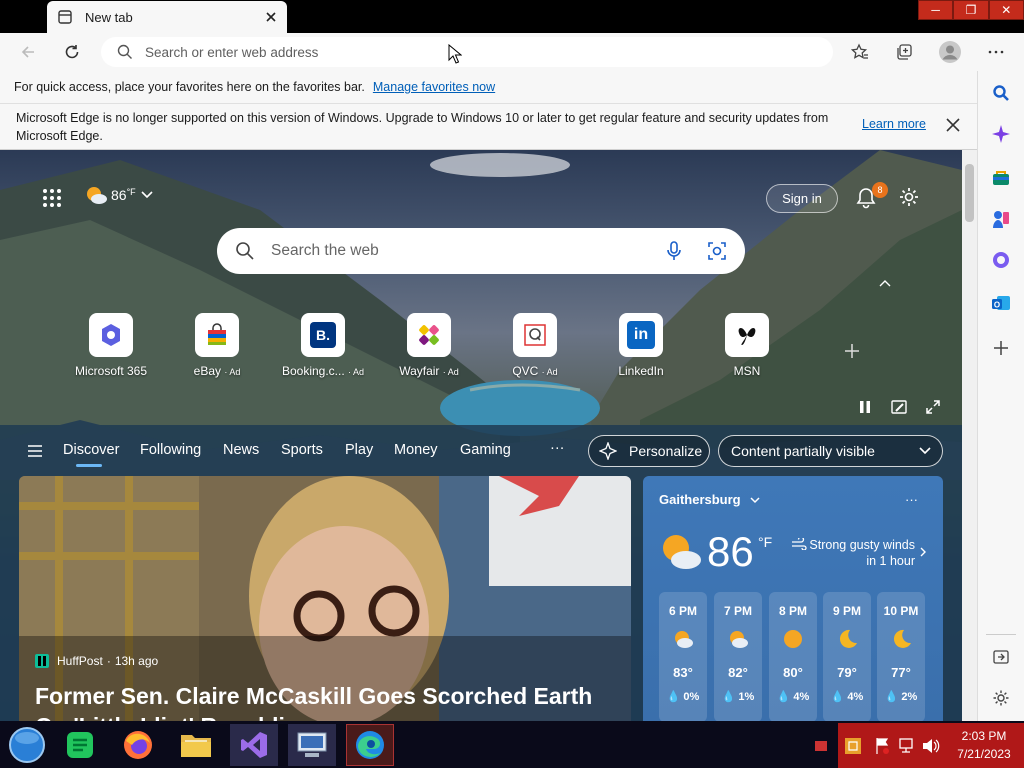 This screenshot has height=768, width=1024. Describe the element at coordinates (902, 638) in the screenshot. I see `moon-icon` at that location.